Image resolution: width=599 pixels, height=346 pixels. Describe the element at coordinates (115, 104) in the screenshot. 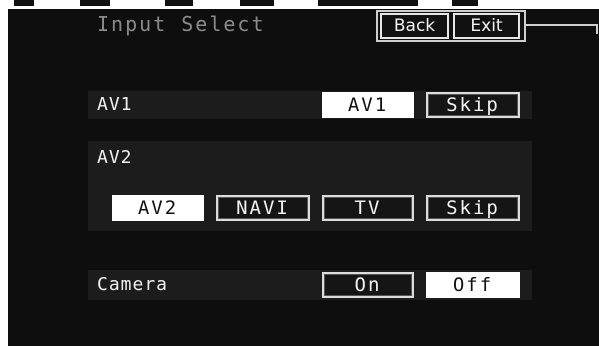

I see `av1-label: AV1` at that location.